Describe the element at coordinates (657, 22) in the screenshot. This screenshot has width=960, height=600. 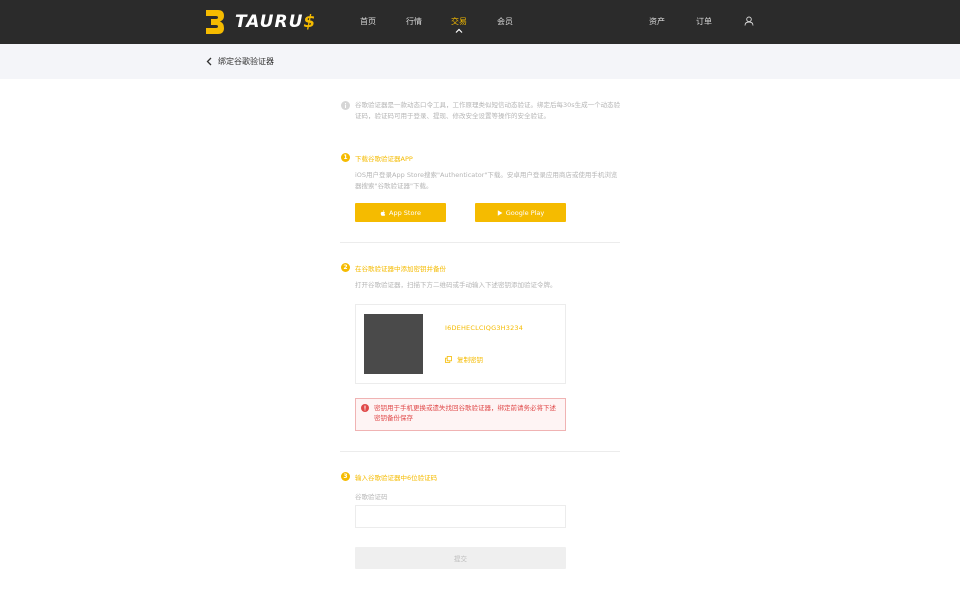
I see `nav-assets: 资产` at that location.